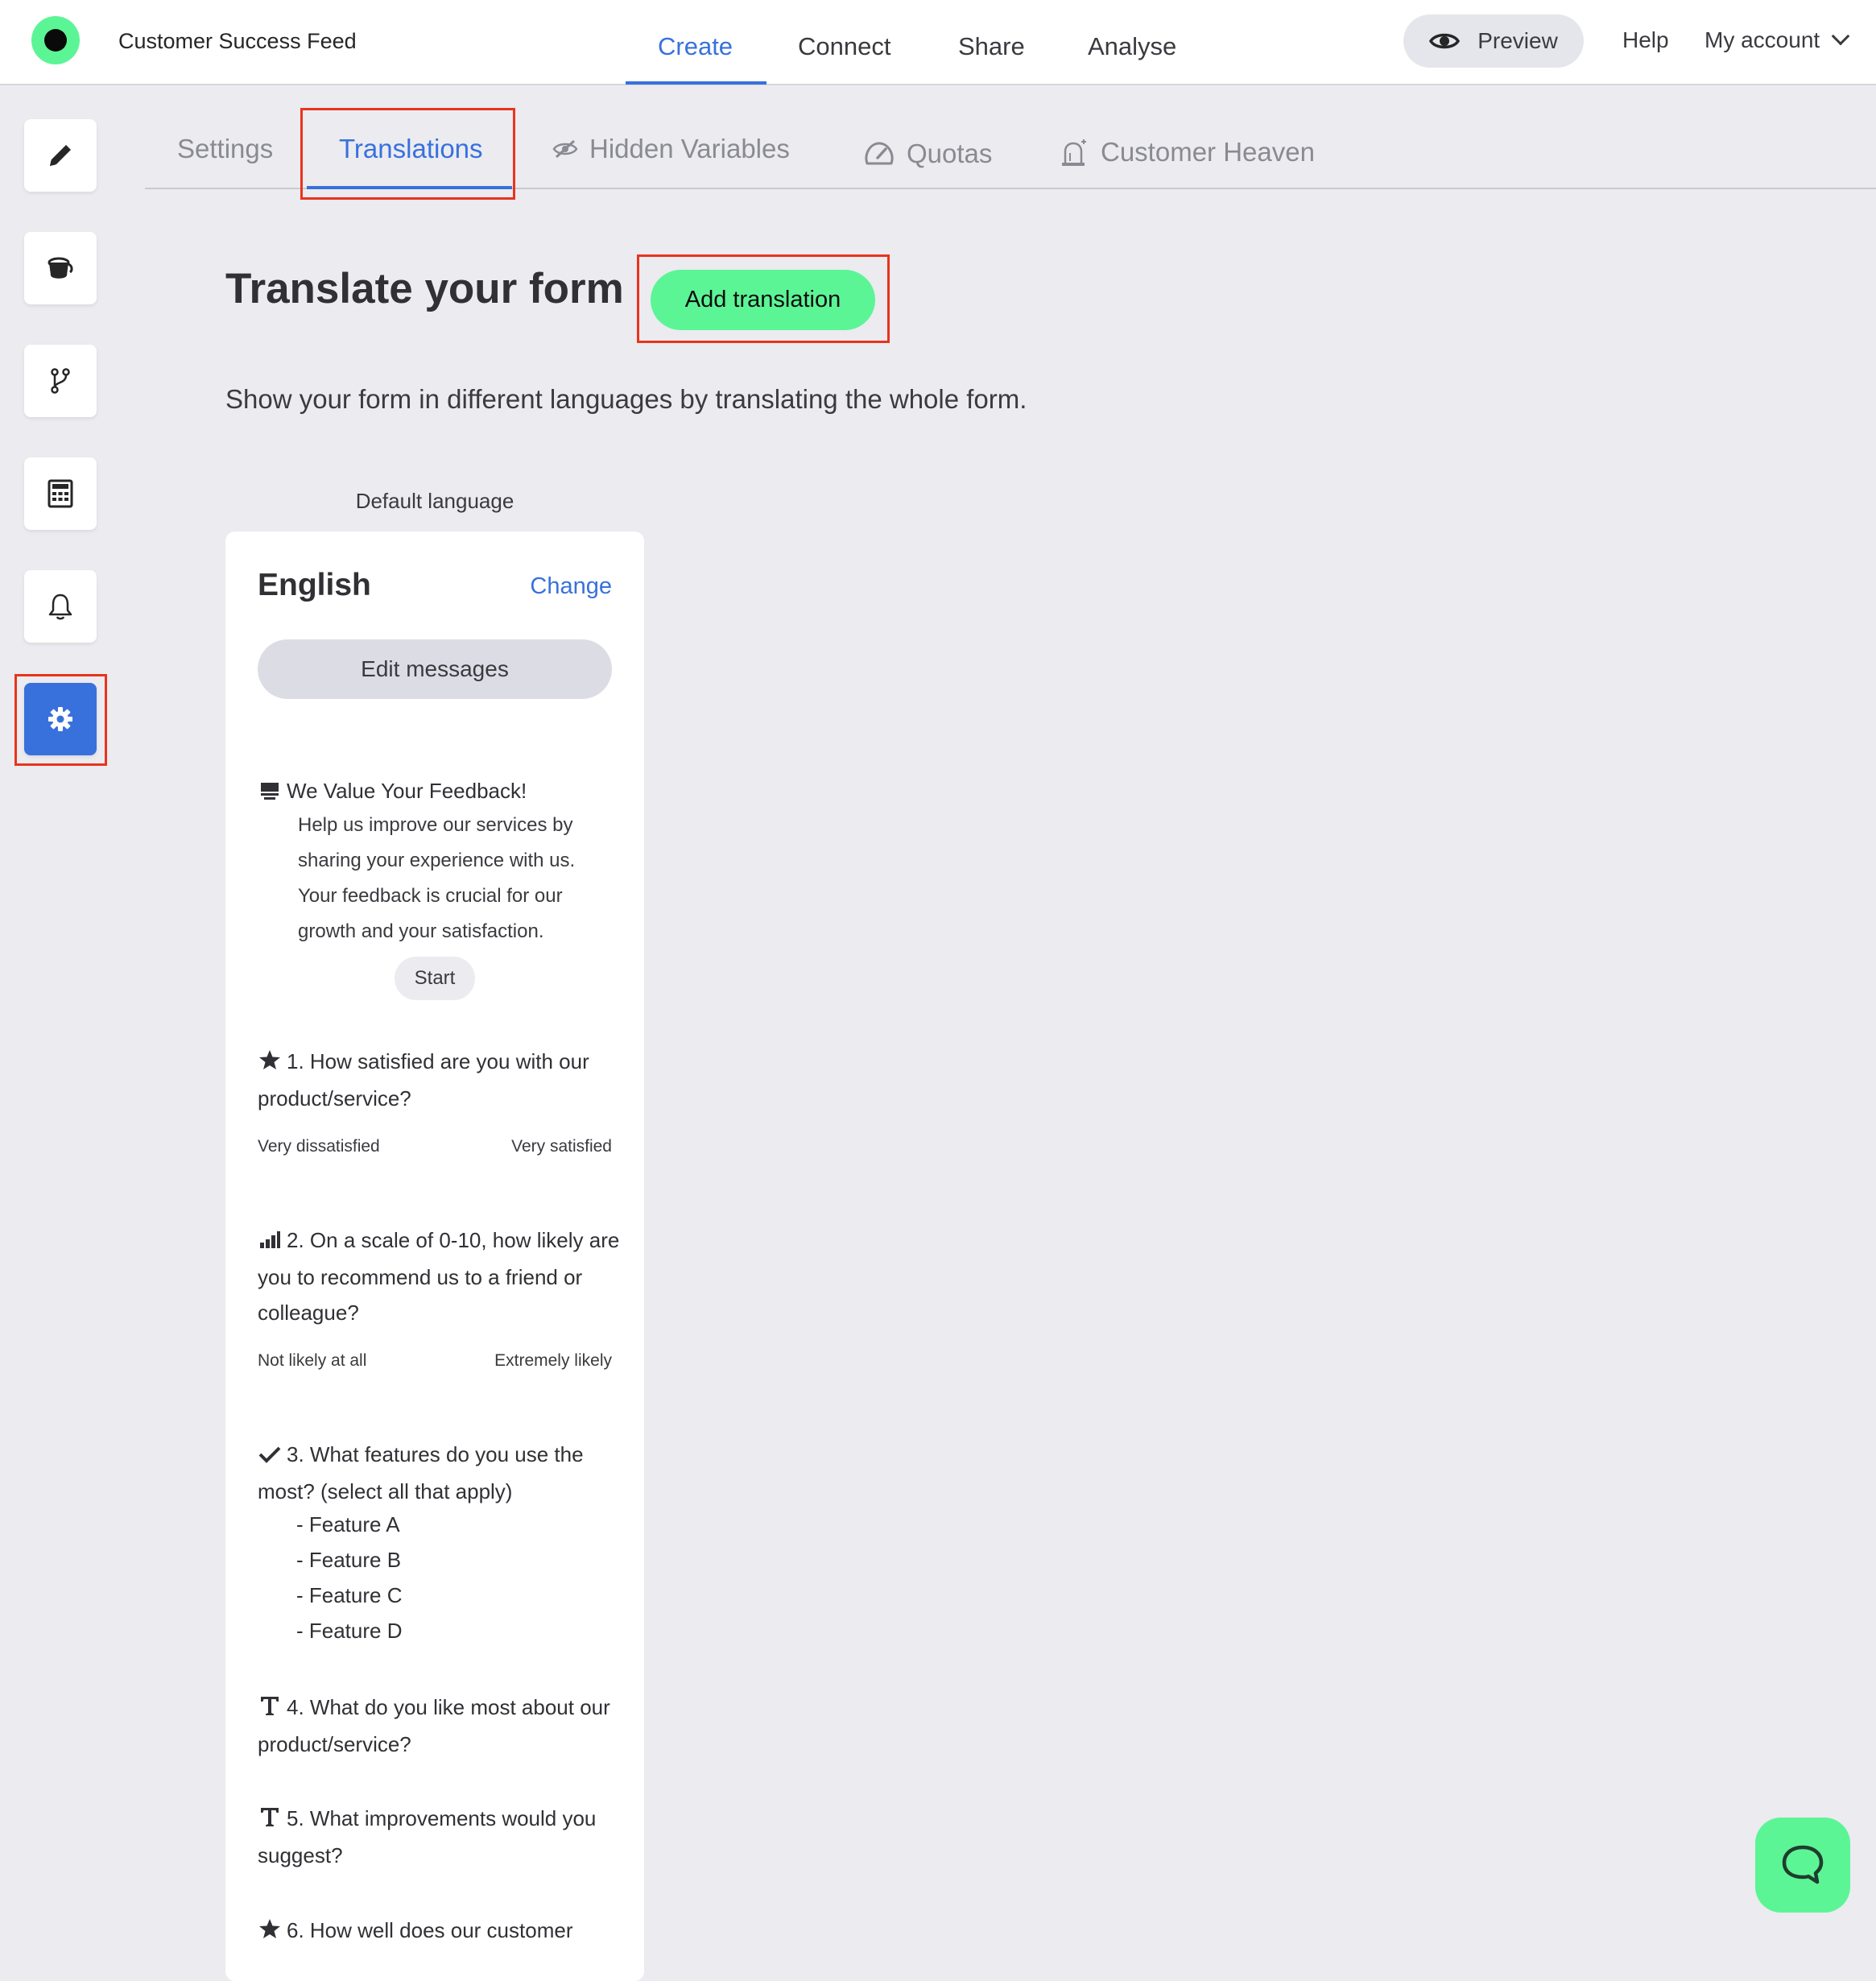  I want to click on nav-share: Share, so click(991, 46).